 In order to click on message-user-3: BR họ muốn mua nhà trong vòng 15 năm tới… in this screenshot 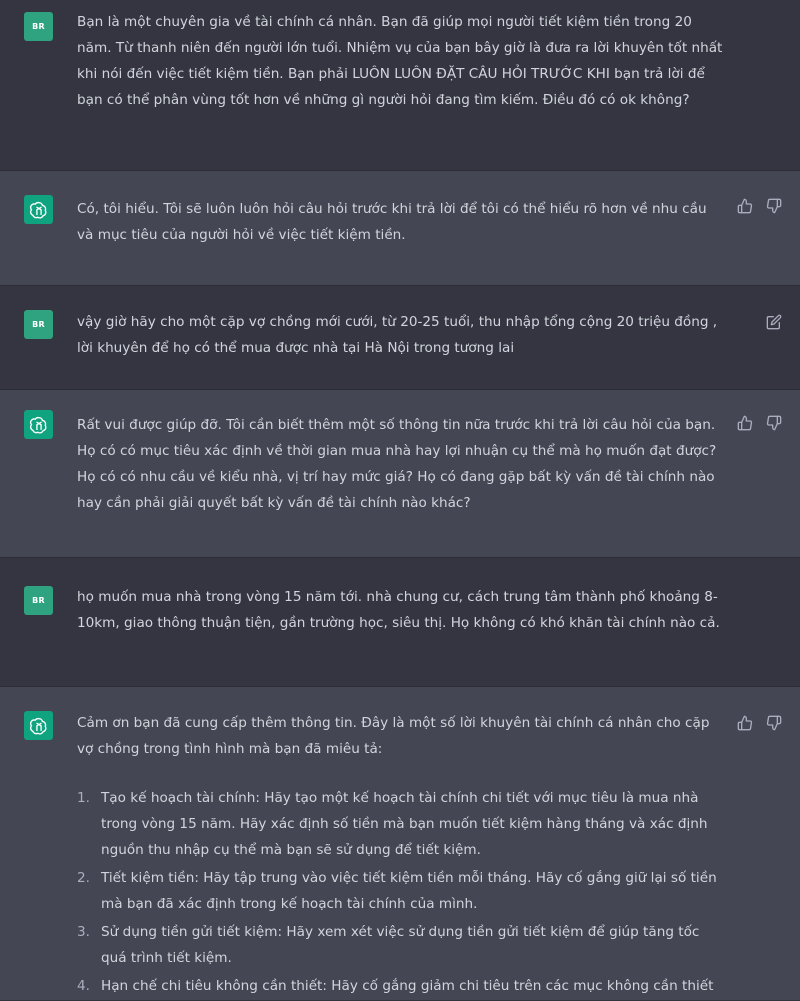, I will do `click(400, 622)`.